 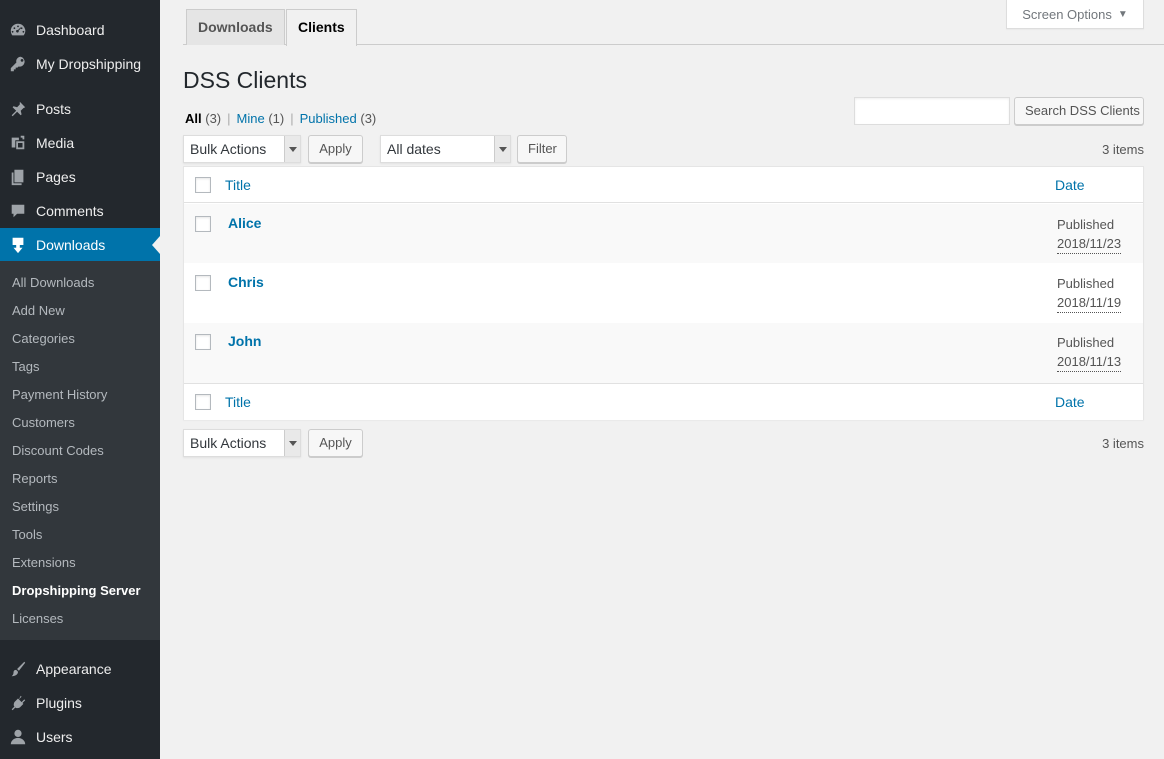 What do you see at coordinates (59, 395) in the screenshot?
I see `submenu-payment-history: Payment History` at bounding box center [59, 395].